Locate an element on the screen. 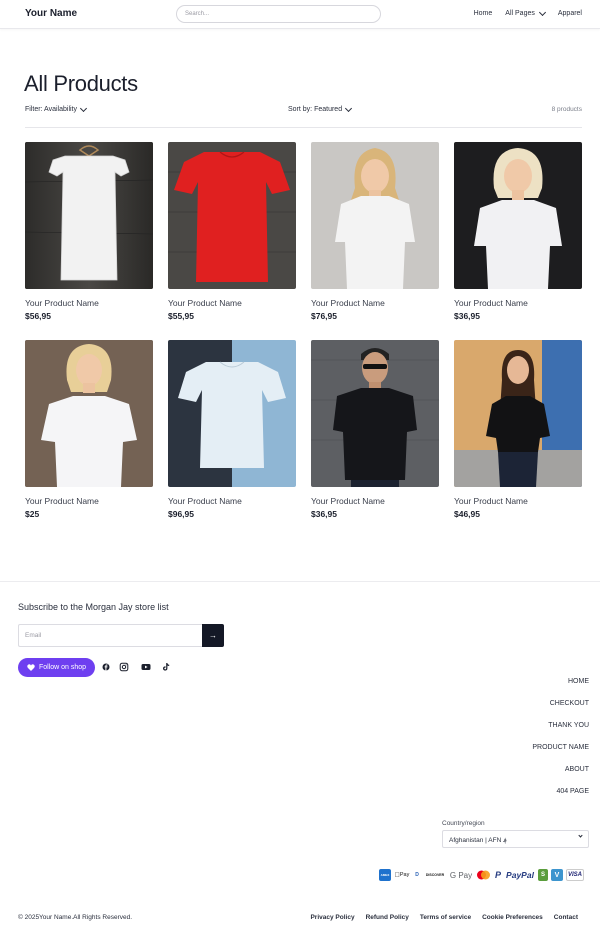 This screenshot has height=938, width=600. apple-pay-icon: Pay is located at coordinates (402, 875).